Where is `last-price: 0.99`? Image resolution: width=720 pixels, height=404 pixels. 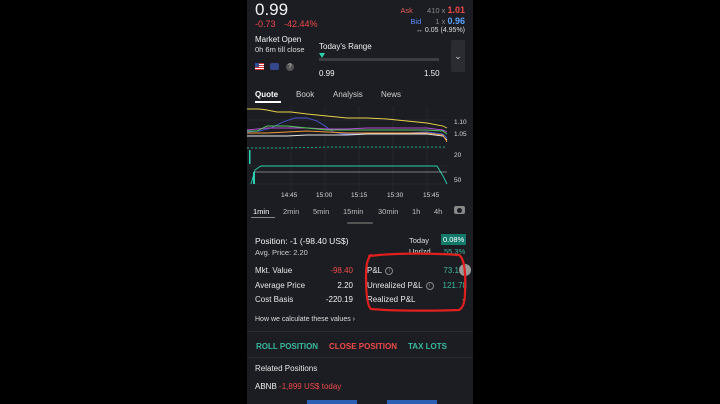 last-price: 0.99 is located at coordinates (272, 9).